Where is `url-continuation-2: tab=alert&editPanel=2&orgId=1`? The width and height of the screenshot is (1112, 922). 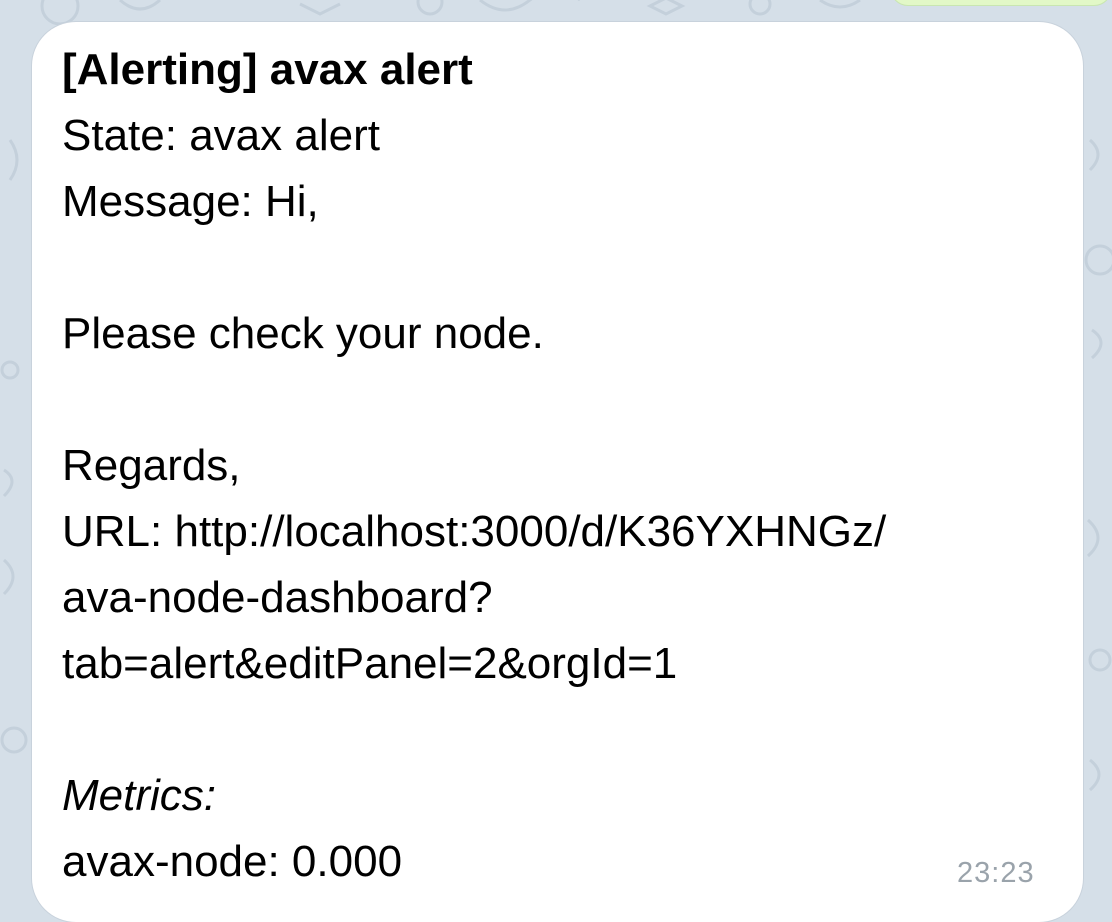
url-continuation-2: tab=alert&editPanel=2&orgId=1 is located at coordinates (562, 664).